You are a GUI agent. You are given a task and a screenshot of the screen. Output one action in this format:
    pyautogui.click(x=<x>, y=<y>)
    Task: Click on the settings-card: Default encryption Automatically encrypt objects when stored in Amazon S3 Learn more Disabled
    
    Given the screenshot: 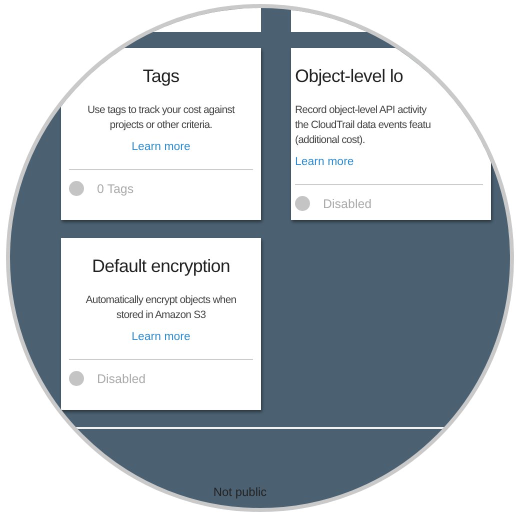 What is the action you would take?
    pyautogui.click(x=161, y=324)
    